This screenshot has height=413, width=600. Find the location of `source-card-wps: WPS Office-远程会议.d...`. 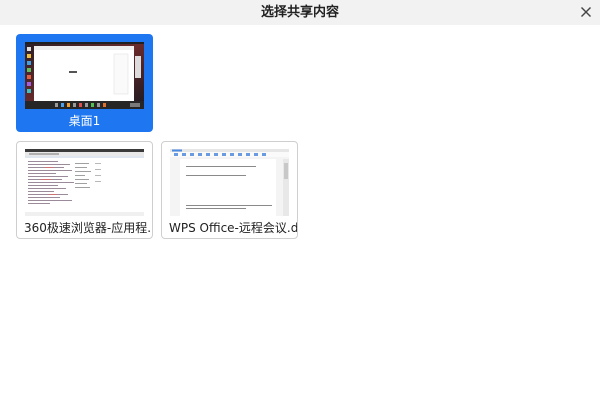

source-card-wps: WPS Office-远程会议.d... is located at coordinates (229, 190).